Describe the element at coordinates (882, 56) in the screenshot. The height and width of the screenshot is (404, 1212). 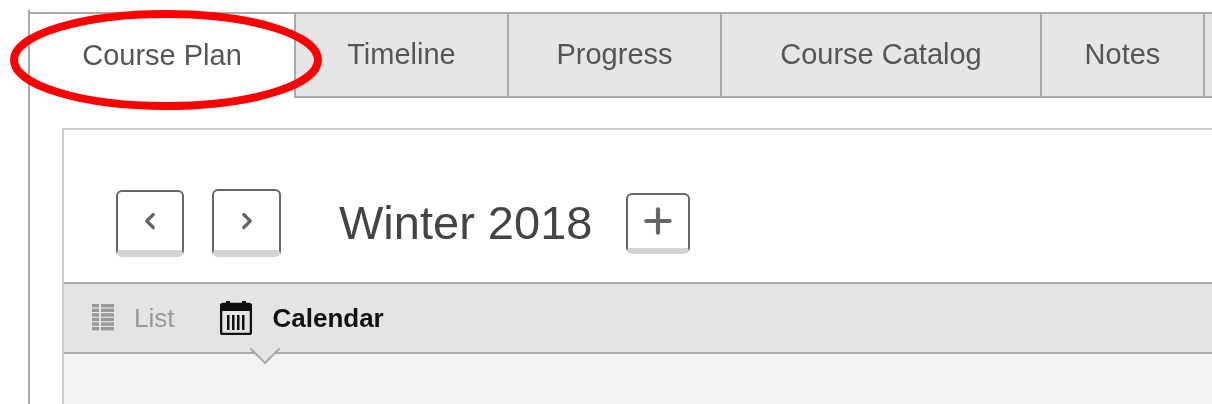
I see `tab: Course Catalog` at that location.